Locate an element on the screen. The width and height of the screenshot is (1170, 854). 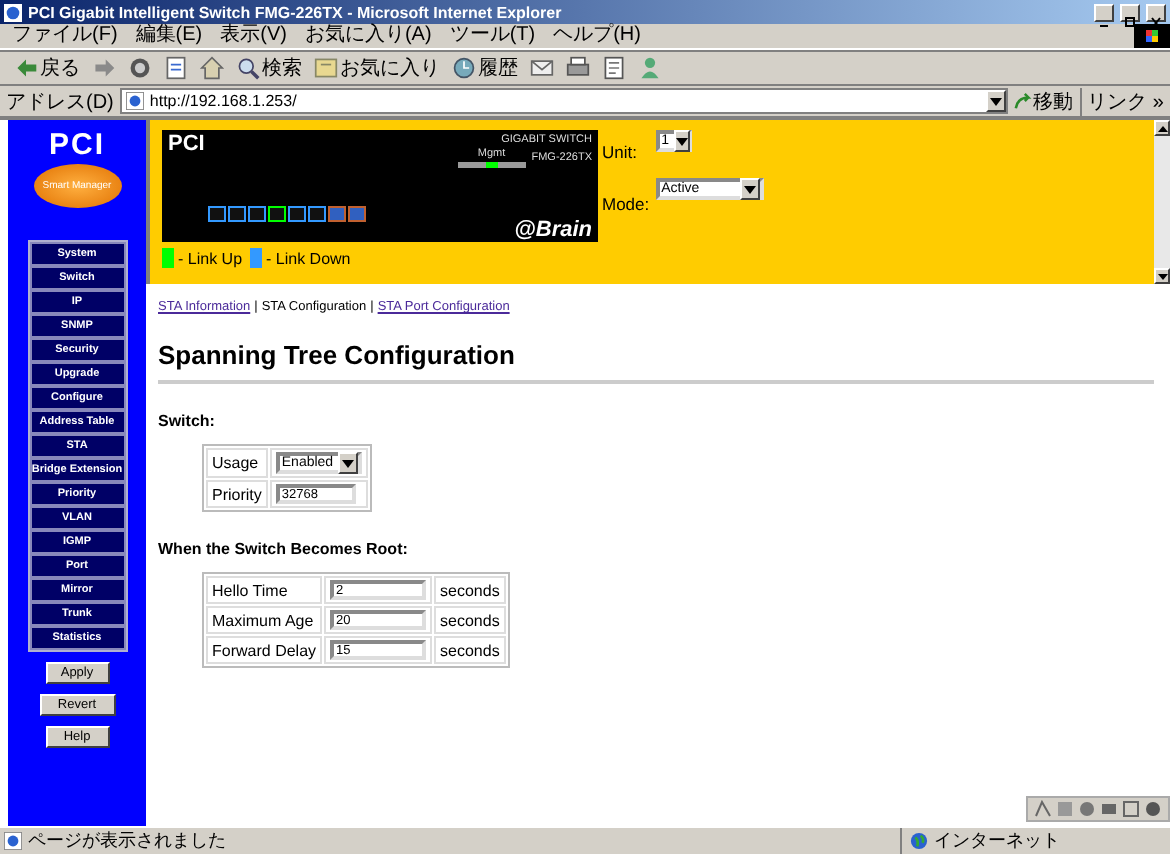
field-label: Hello Time is located at coordinates (264, 590).